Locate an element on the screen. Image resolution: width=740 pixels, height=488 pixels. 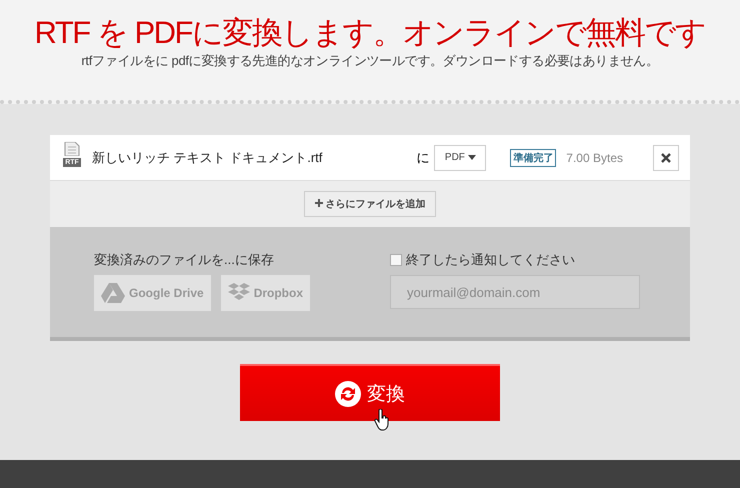
box-logo-icon is located at coordinates (239, 293).